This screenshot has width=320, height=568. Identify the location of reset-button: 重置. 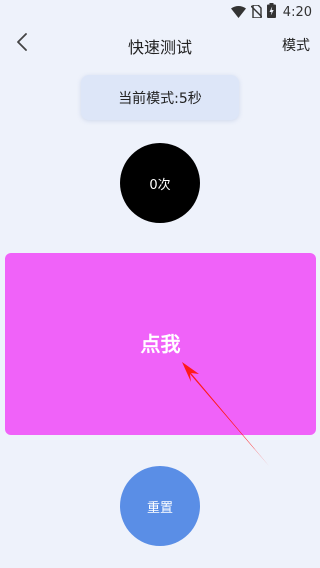
(160, 506).